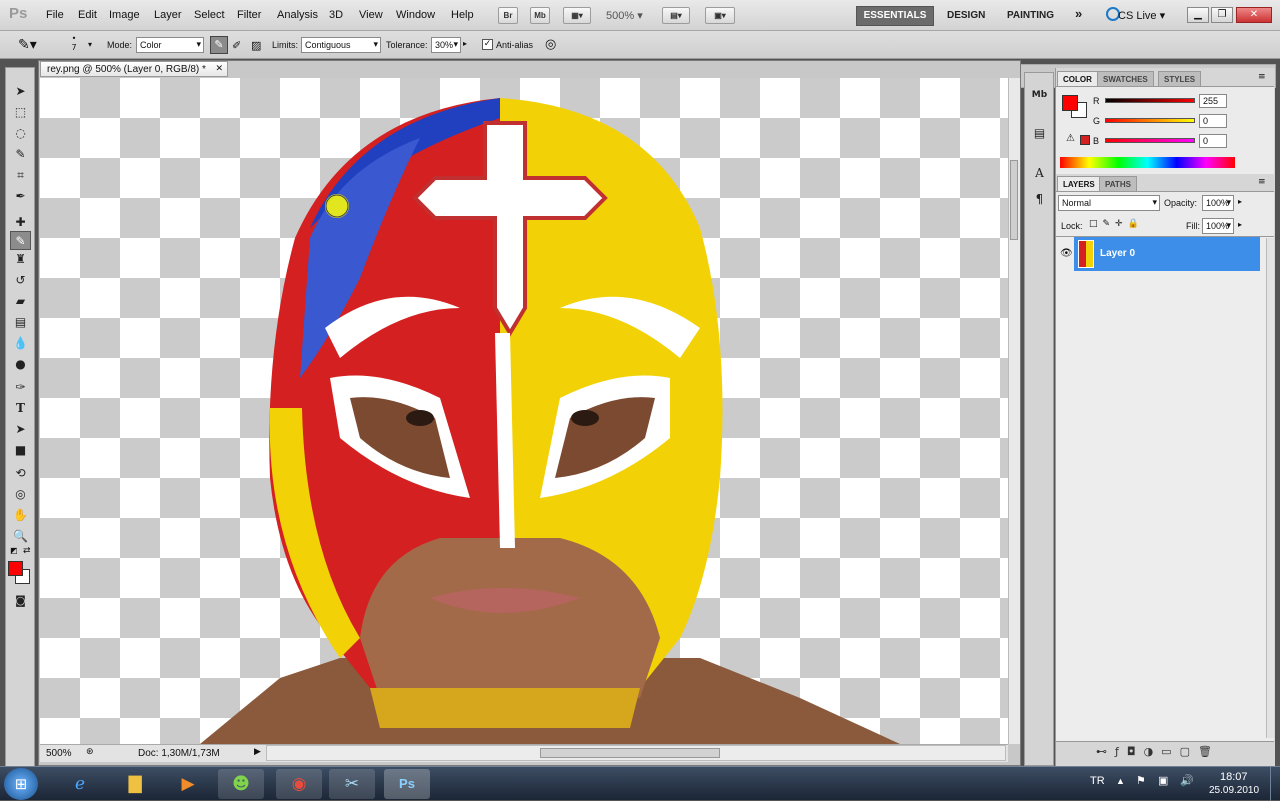  What do you see at coordinates (1117, 253) in the screenshot?
I see `layer-name: Layer 0` at bounding box center [1117, 253].